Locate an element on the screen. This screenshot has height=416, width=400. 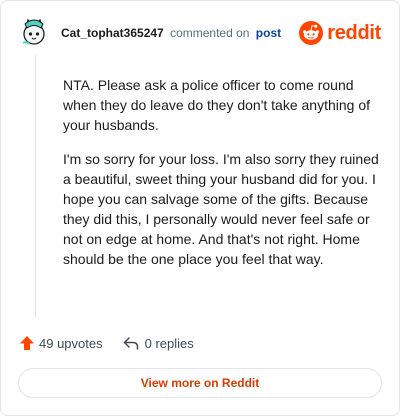
reddit-brand: reddit is located at coordinates (340, 33).